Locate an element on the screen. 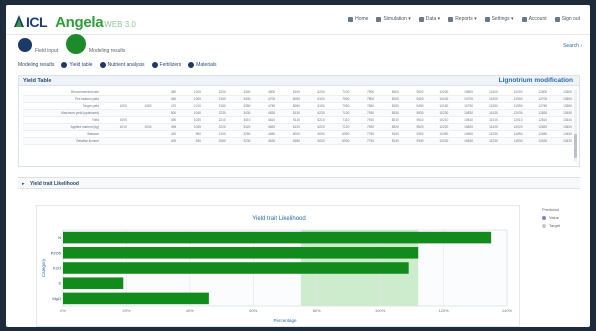 The image size is (596, 331). chart-title: Yield trait Likelihood is located at coordinates (278, 219).